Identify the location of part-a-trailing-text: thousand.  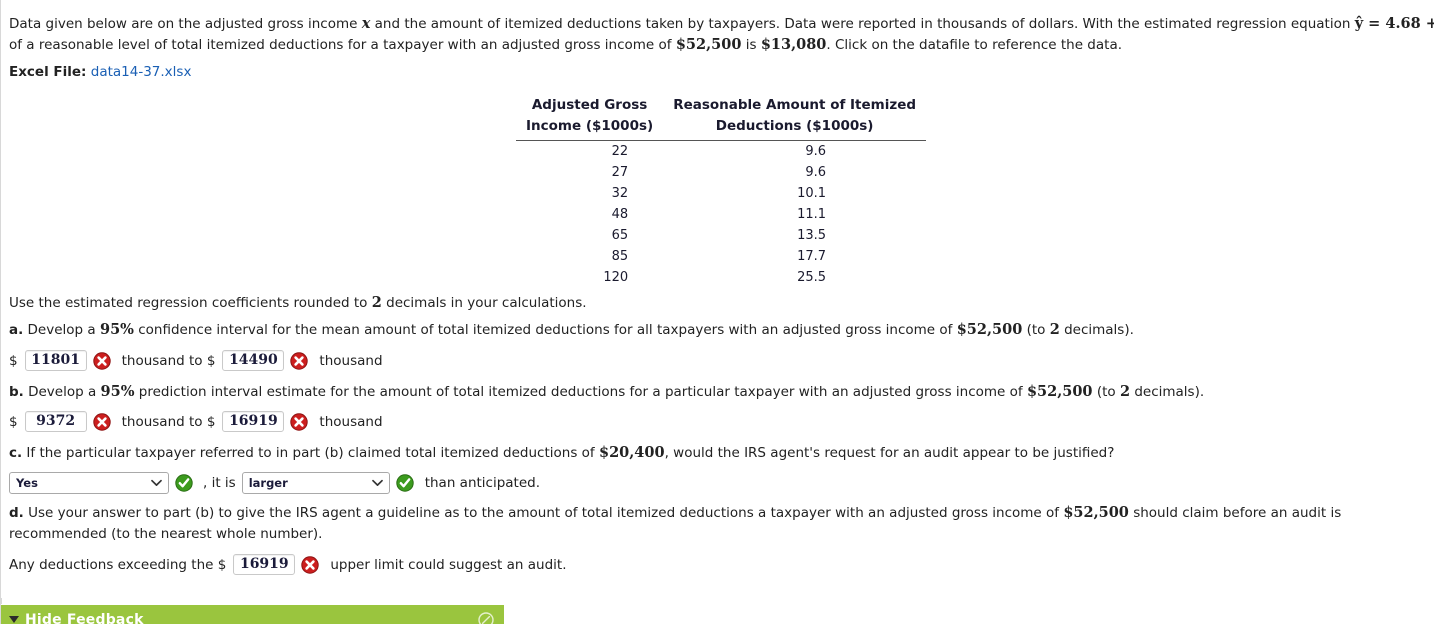
(351, 360).